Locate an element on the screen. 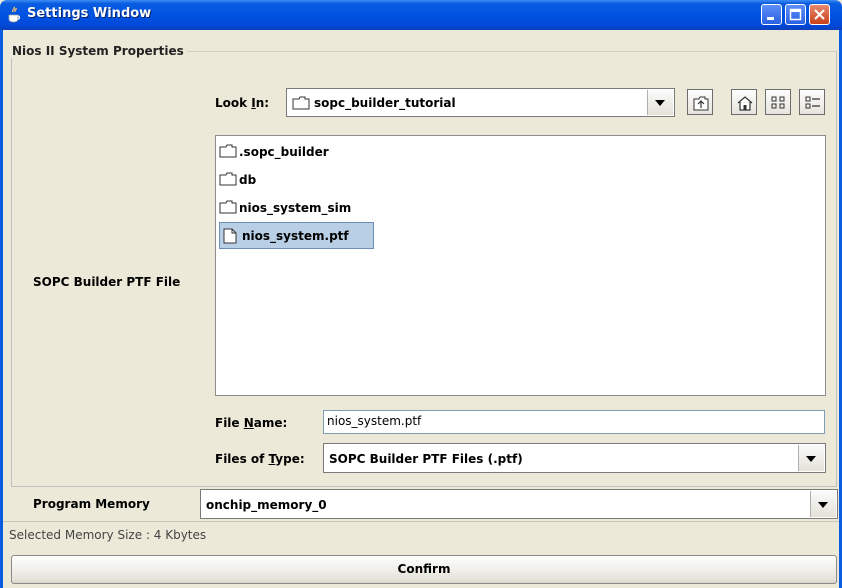 The image size is (842, 588). file-name-text: db is located at coordinates (248, 180).